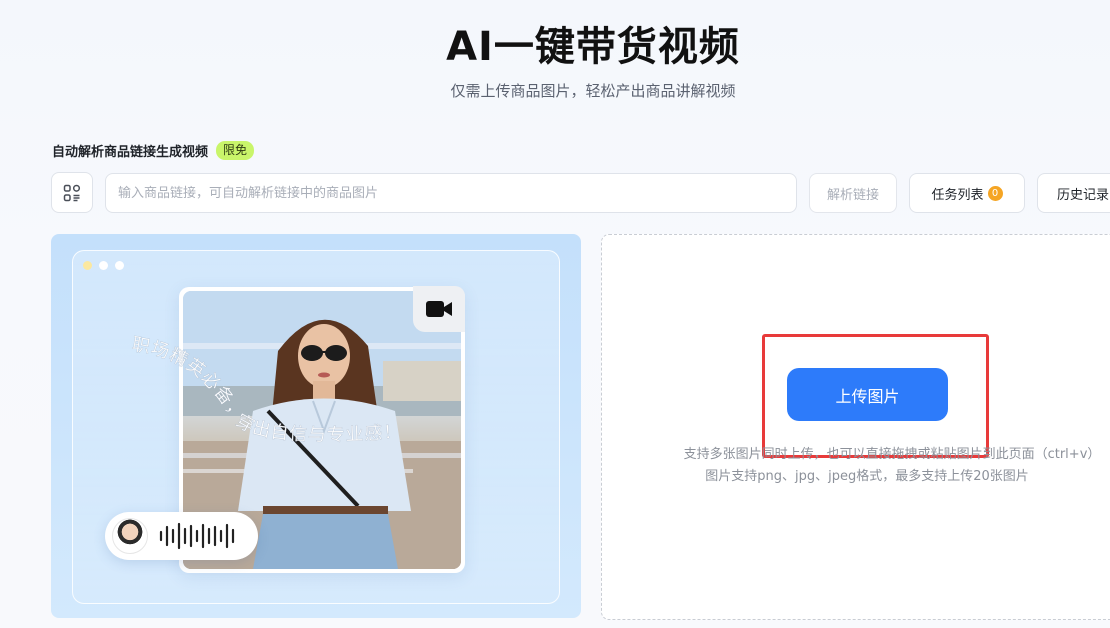  What do you see at coordinates (853, 193) in the screenshot?
I see `parse-link-button: 解析链接` at bounding box center [853, 193].